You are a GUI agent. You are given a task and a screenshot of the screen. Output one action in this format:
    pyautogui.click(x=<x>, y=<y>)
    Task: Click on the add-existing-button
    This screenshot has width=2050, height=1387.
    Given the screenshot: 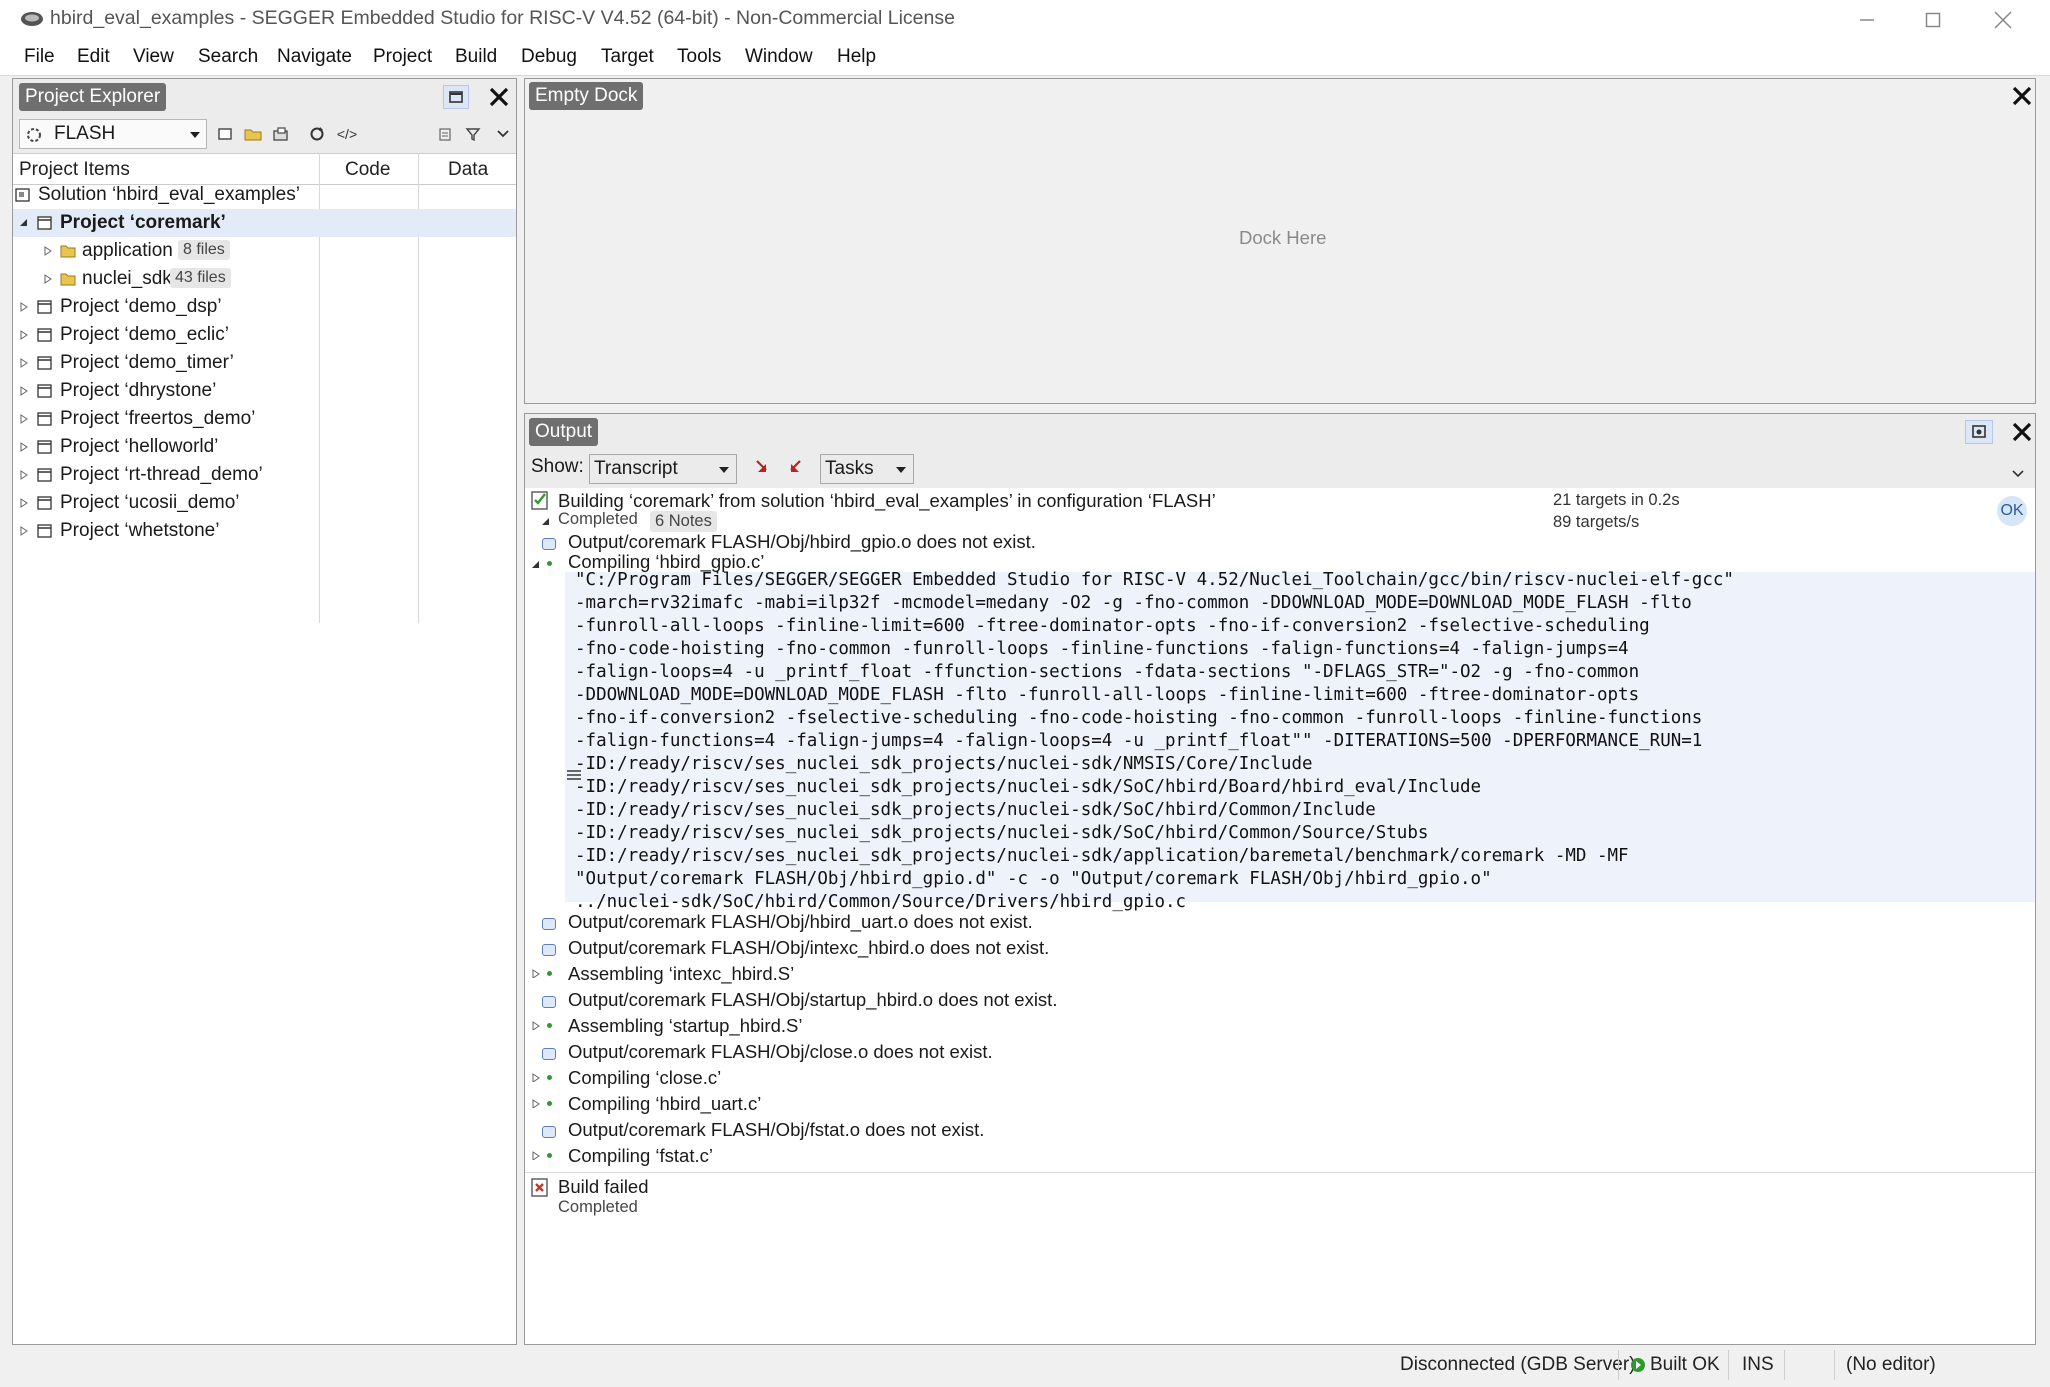 What is the action you would take?
    pyautogui.click(x=281, y=134)
    